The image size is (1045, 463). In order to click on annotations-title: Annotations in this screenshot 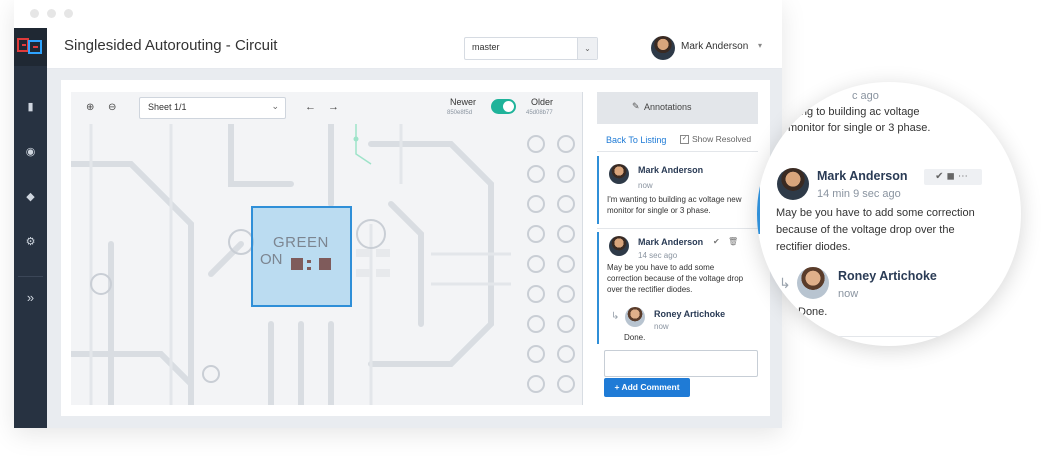, I will do `click(668, 107)`.